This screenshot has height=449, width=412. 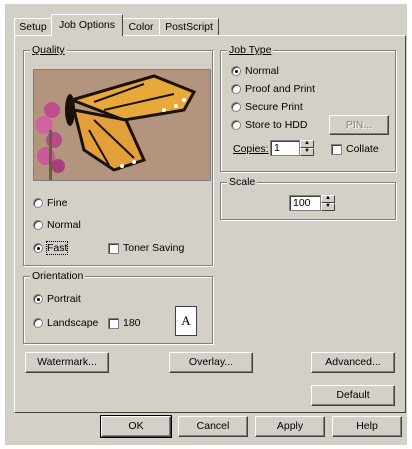 I want to click on job-type-store-radio: Store to HDD, so click(x=269, y=125).